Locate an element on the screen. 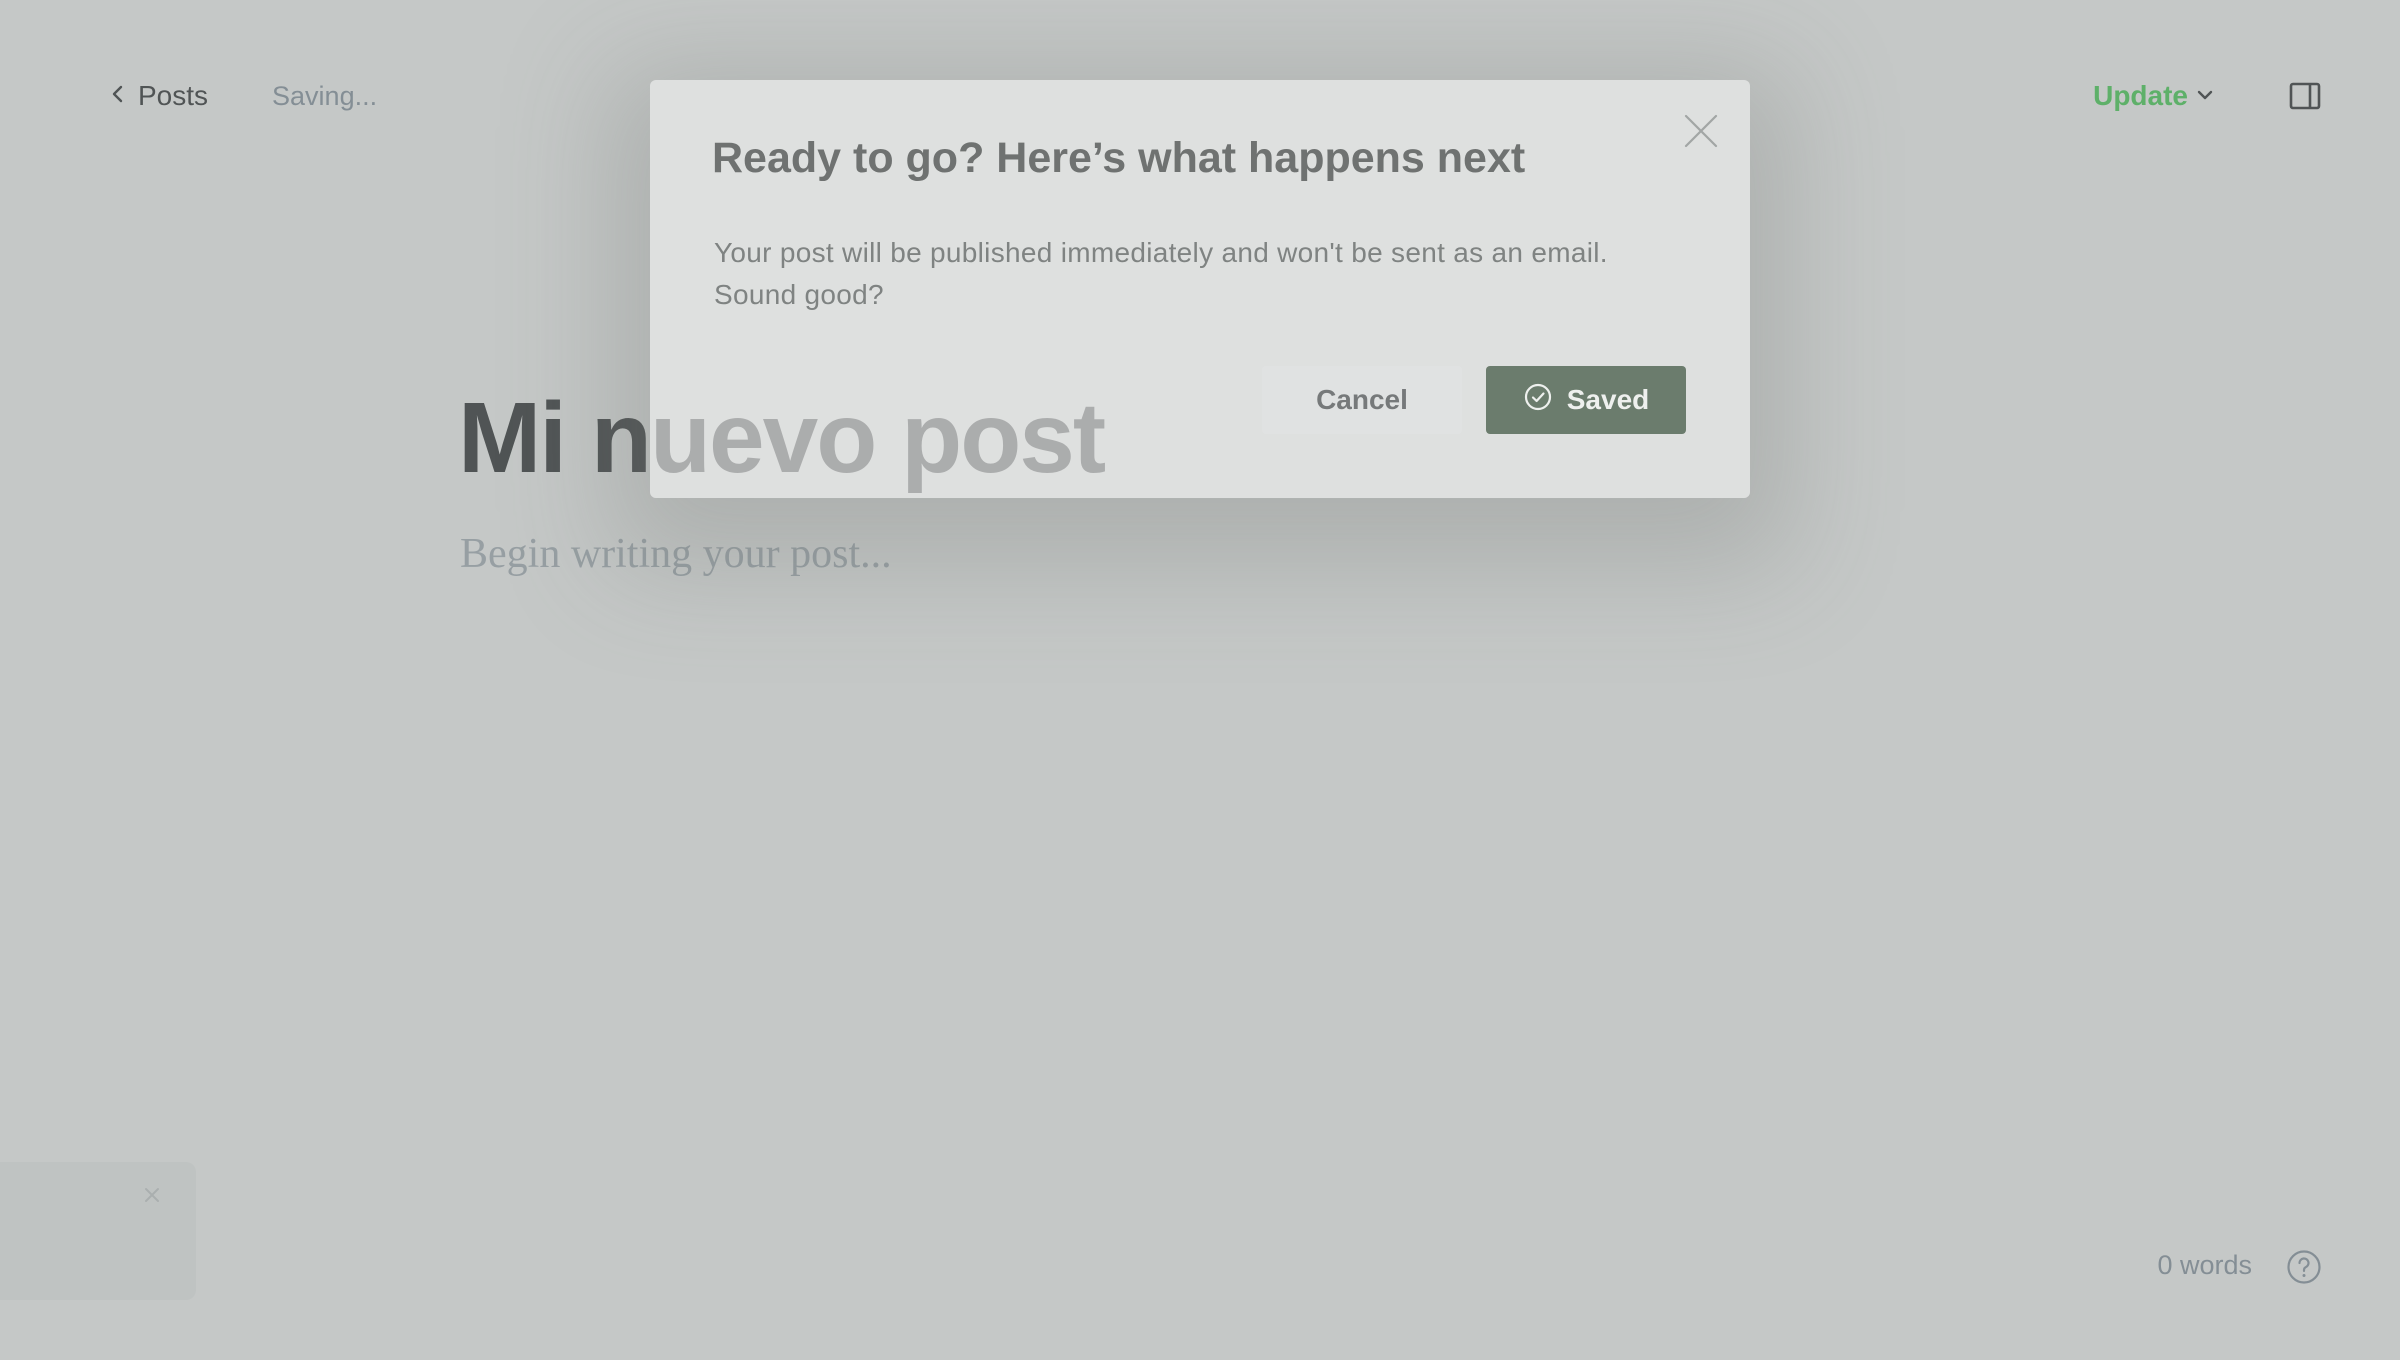  modal-actions: Cancel Saved is located at coordinates (1474, 400).